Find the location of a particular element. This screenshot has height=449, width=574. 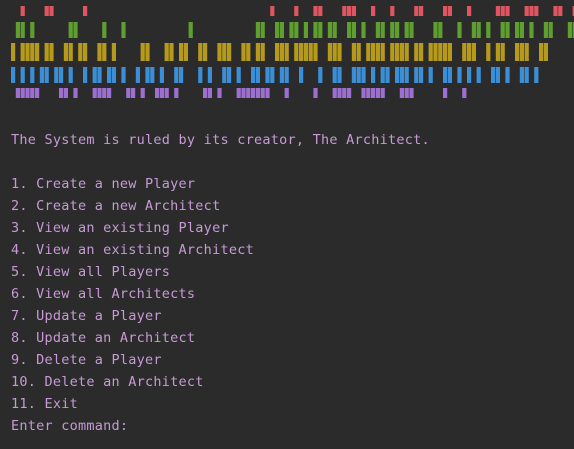

menu-item-view-player: 3. View an existing Player is located at coordinates (120, 228).